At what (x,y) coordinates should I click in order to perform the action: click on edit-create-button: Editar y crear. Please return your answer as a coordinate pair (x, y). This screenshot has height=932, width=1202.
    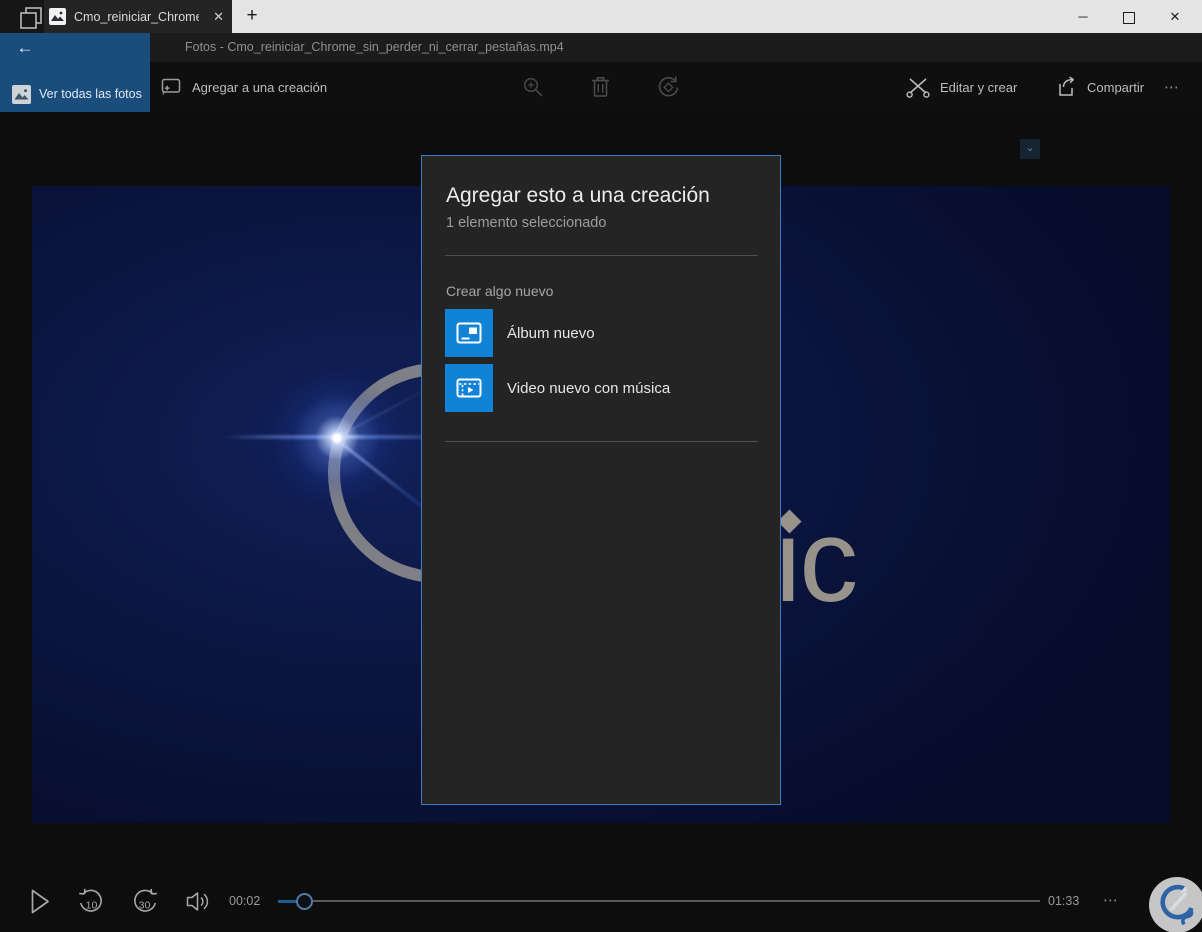
    Looking at the image, I should click on (961, 87).